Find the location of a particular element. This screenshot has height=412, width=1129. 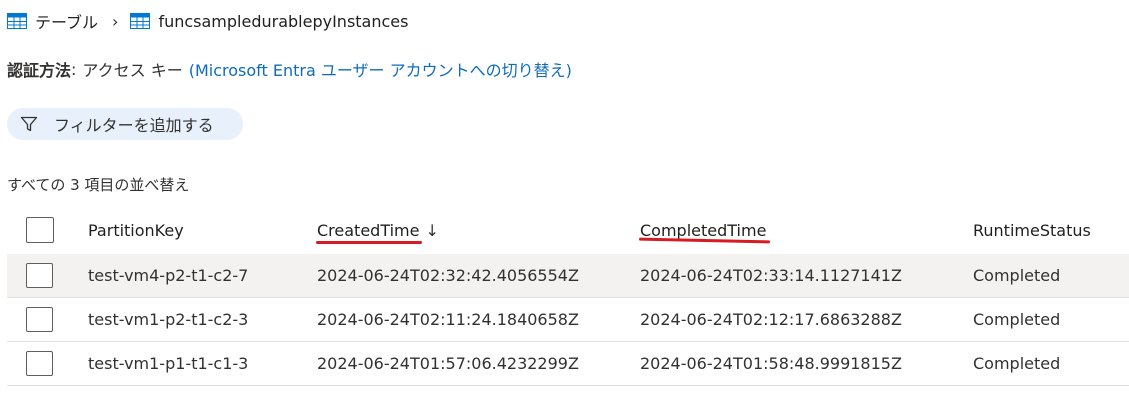

column-header-createdtime: CreatedTime ↓ is located at coordinates (378, 230).